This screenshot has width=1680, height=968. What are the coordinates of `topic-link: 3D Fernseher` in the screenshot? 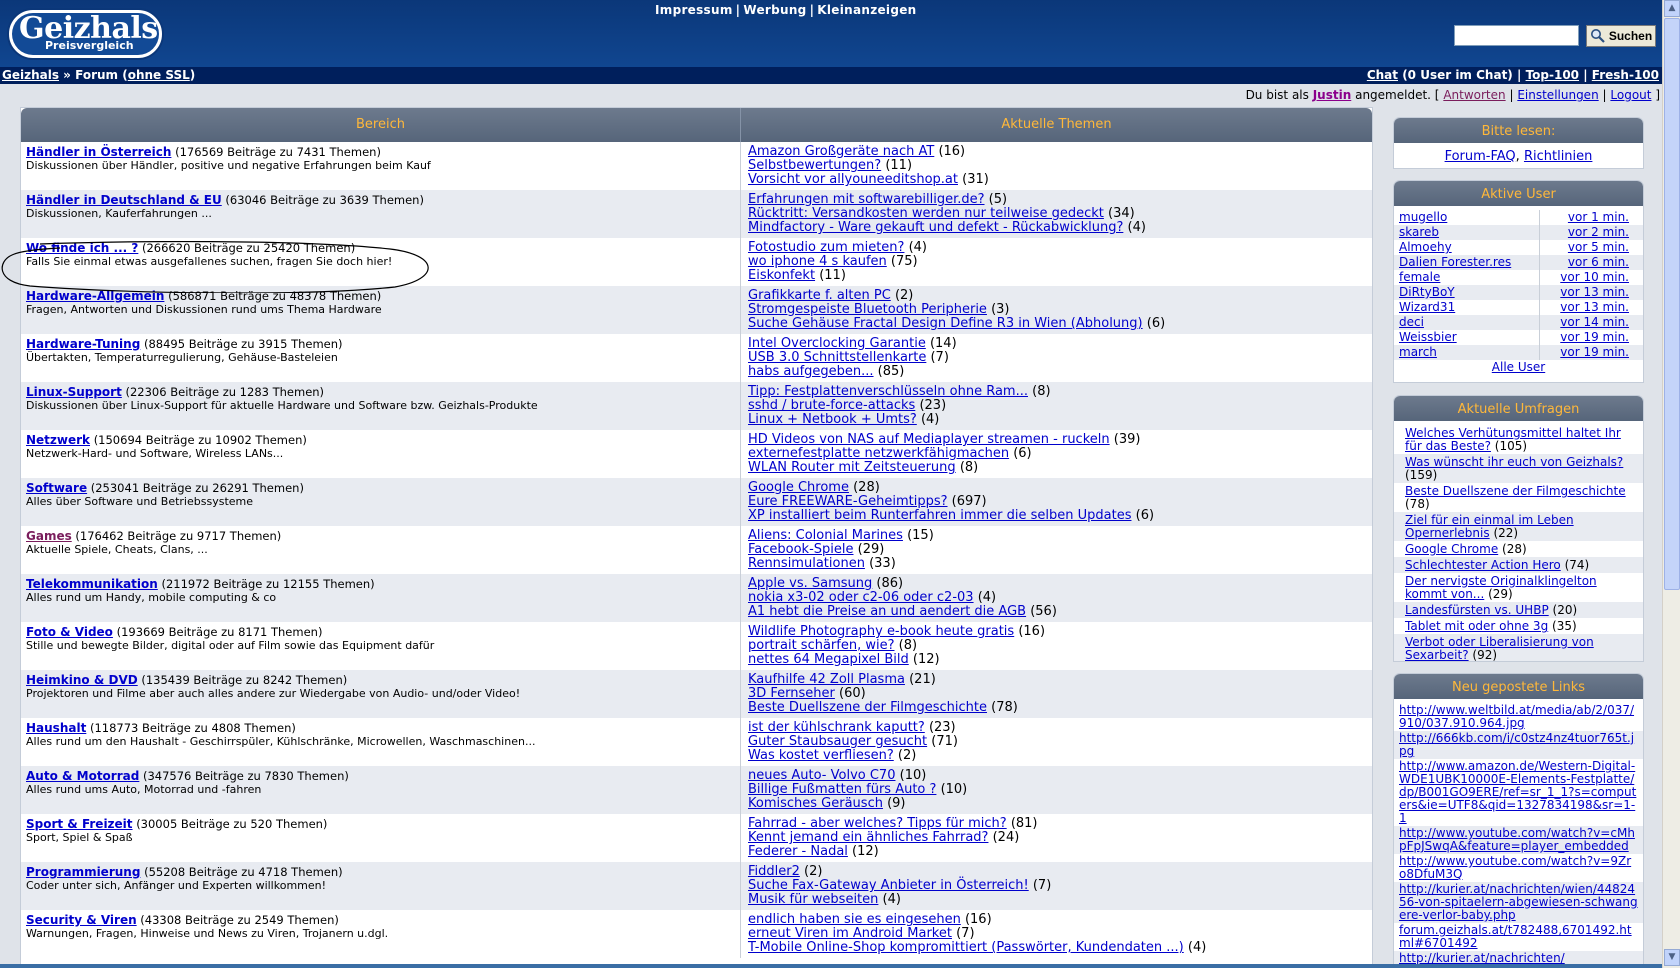 It's located at (791, 693).